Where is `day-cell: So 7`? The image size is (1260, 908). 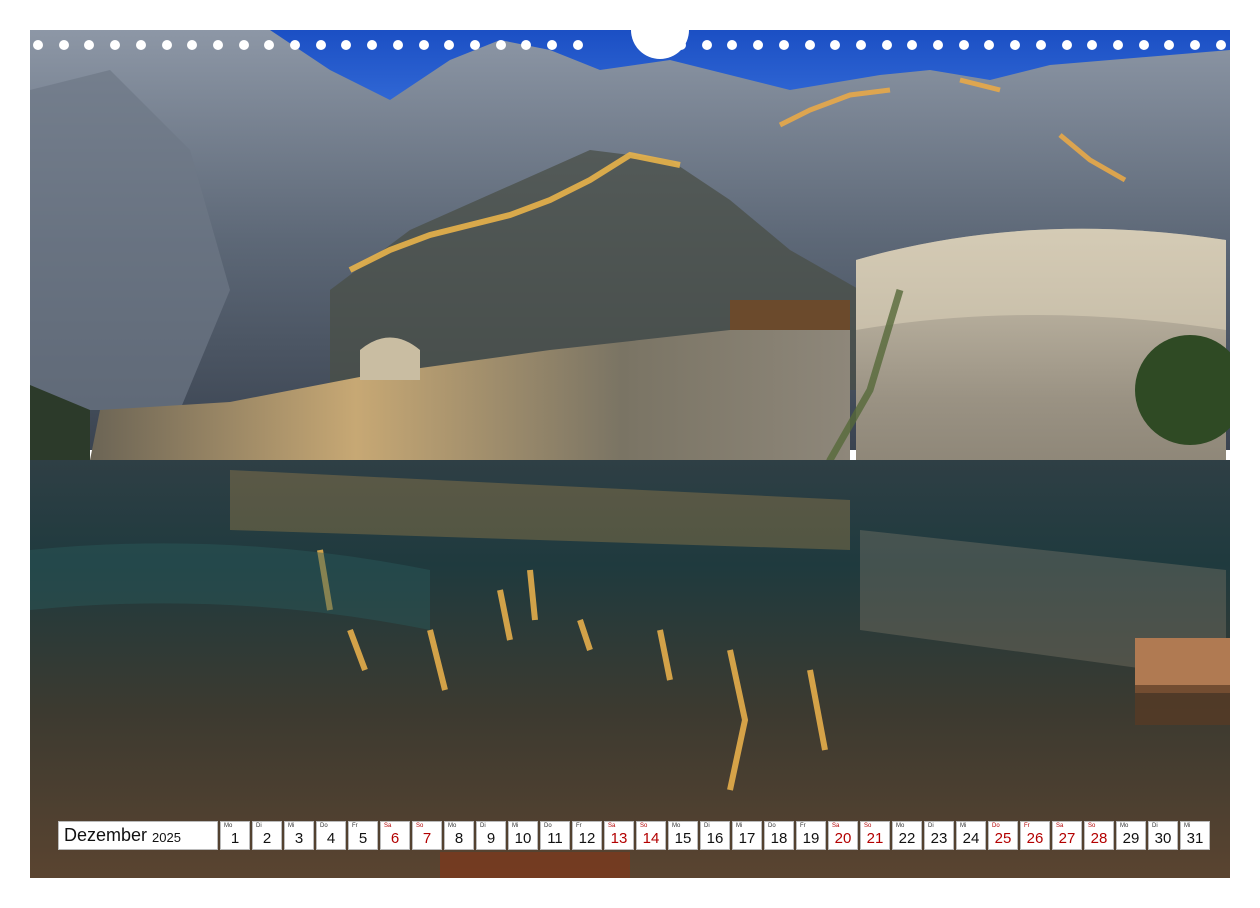
day-cell: So 7 is located at coordinates (427, 835).